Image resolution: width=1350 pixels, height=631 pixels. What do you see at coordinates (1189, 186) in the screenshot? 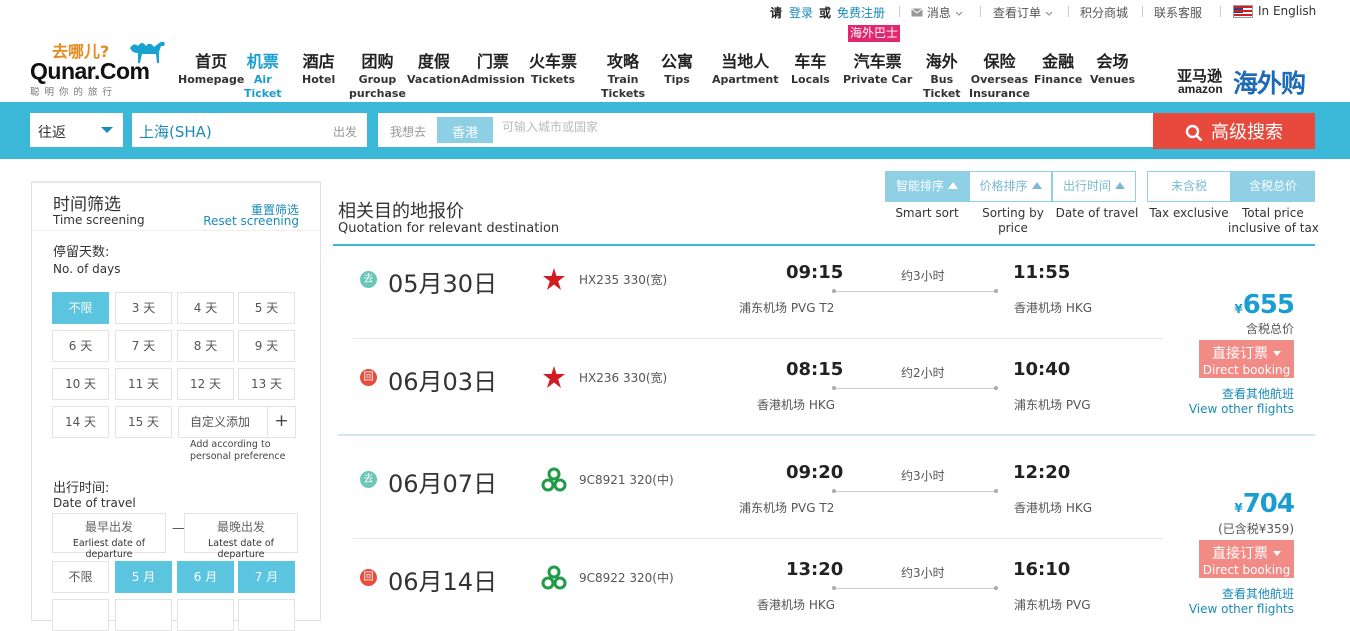
I see `tax-exclusive-button: 未含税` at bounding box center [1189, 186].